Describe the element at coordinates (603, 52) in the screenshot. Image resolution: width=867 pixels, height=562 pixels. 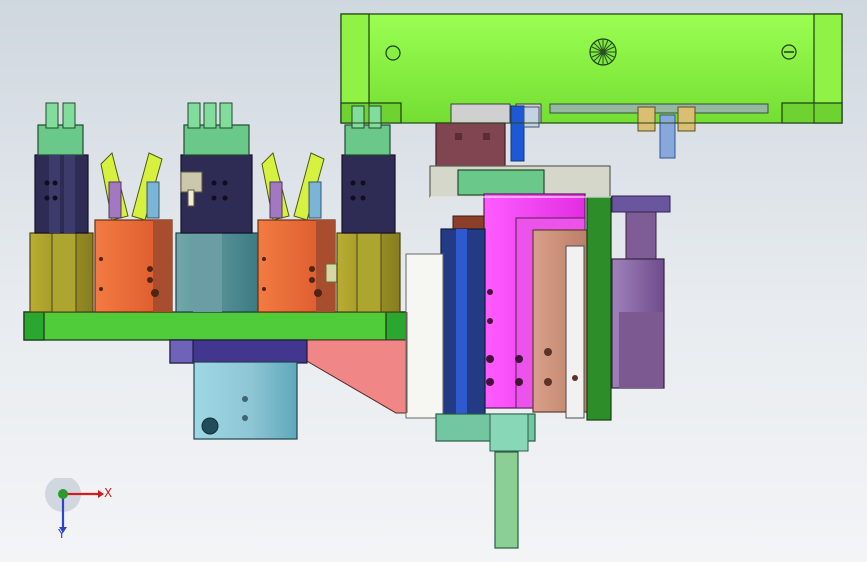
I see `beam-center-fan-icon` at that location.